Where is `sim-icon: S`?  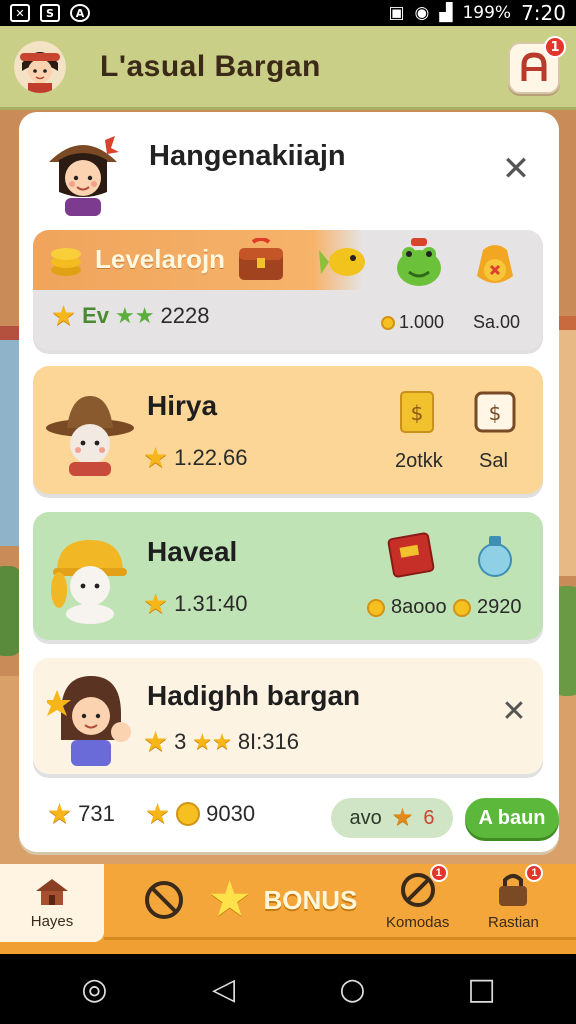 sim-icon: S is located at coordinates (50, 13).